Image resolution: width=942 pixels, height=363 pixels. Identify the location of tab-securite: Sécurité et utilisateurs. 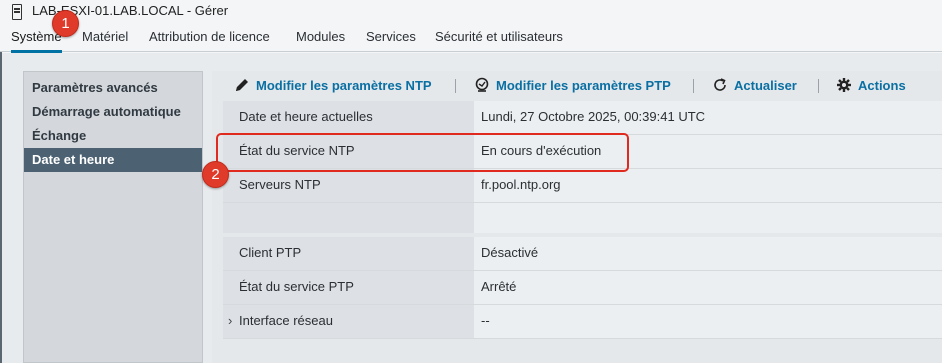
(499, 39).